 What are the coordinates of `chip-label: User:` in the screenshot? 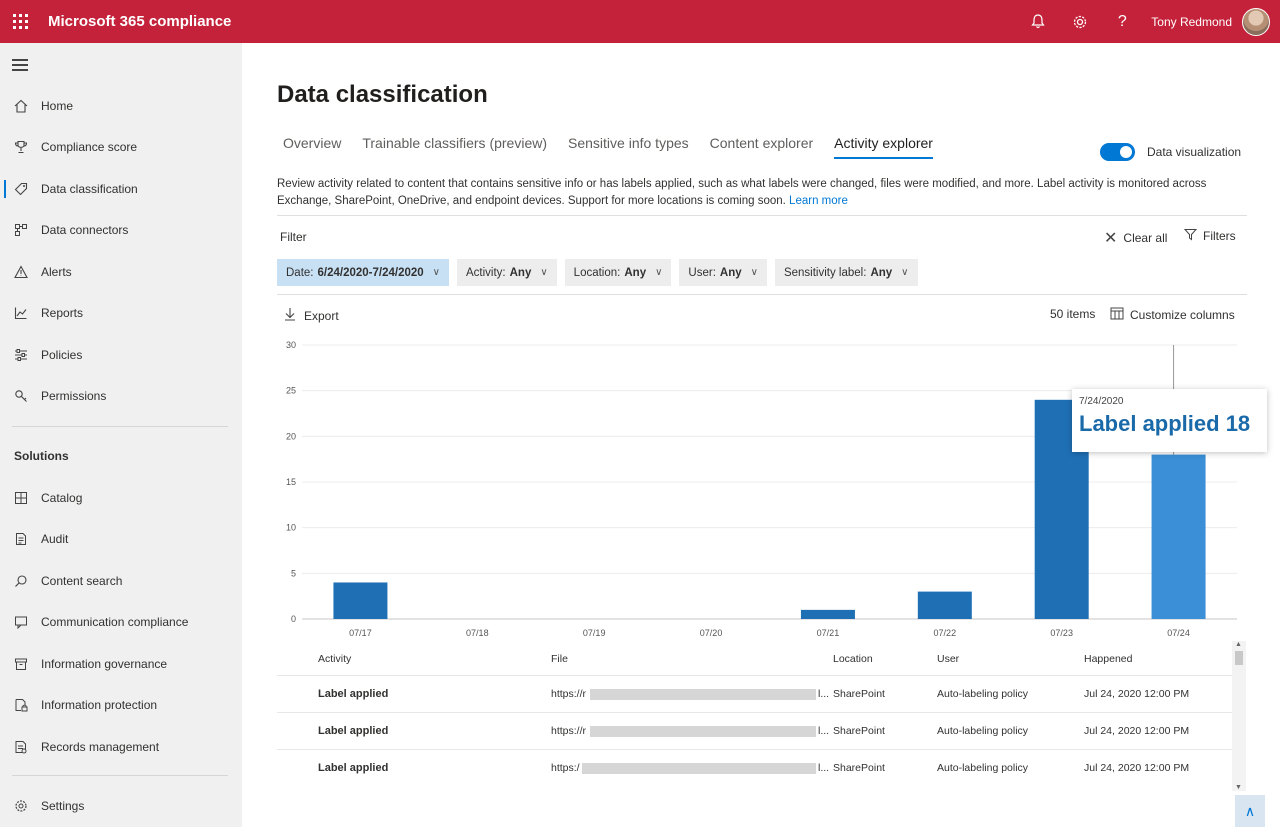 It's located at (702, 272).